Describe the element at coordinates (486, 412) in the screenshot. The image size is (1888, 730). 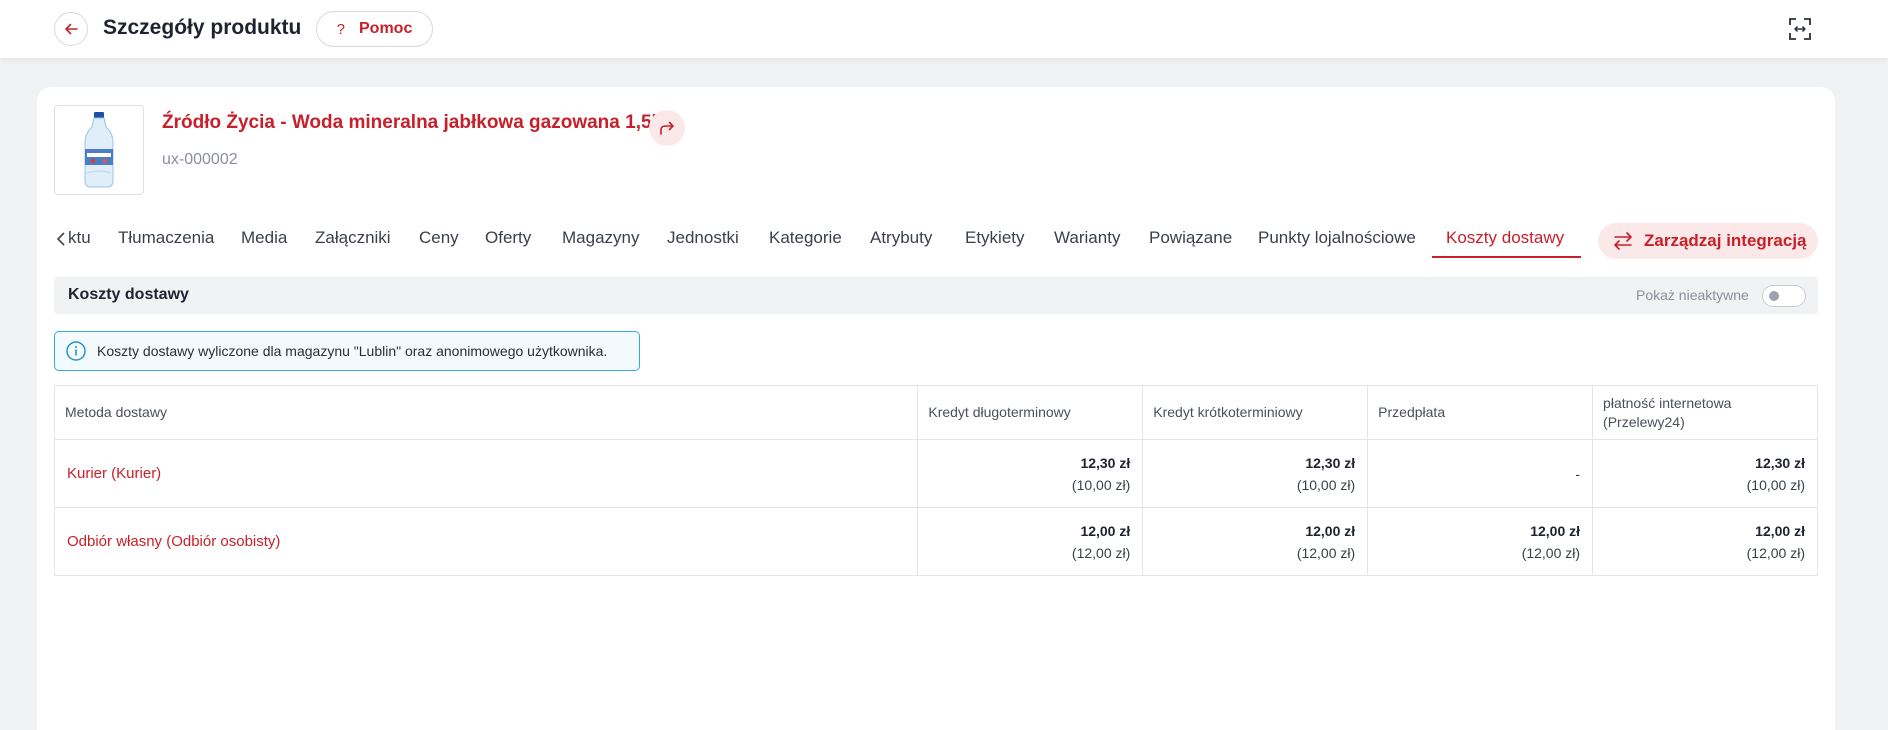
I see `column-header: Metoda dostawy` at that location.